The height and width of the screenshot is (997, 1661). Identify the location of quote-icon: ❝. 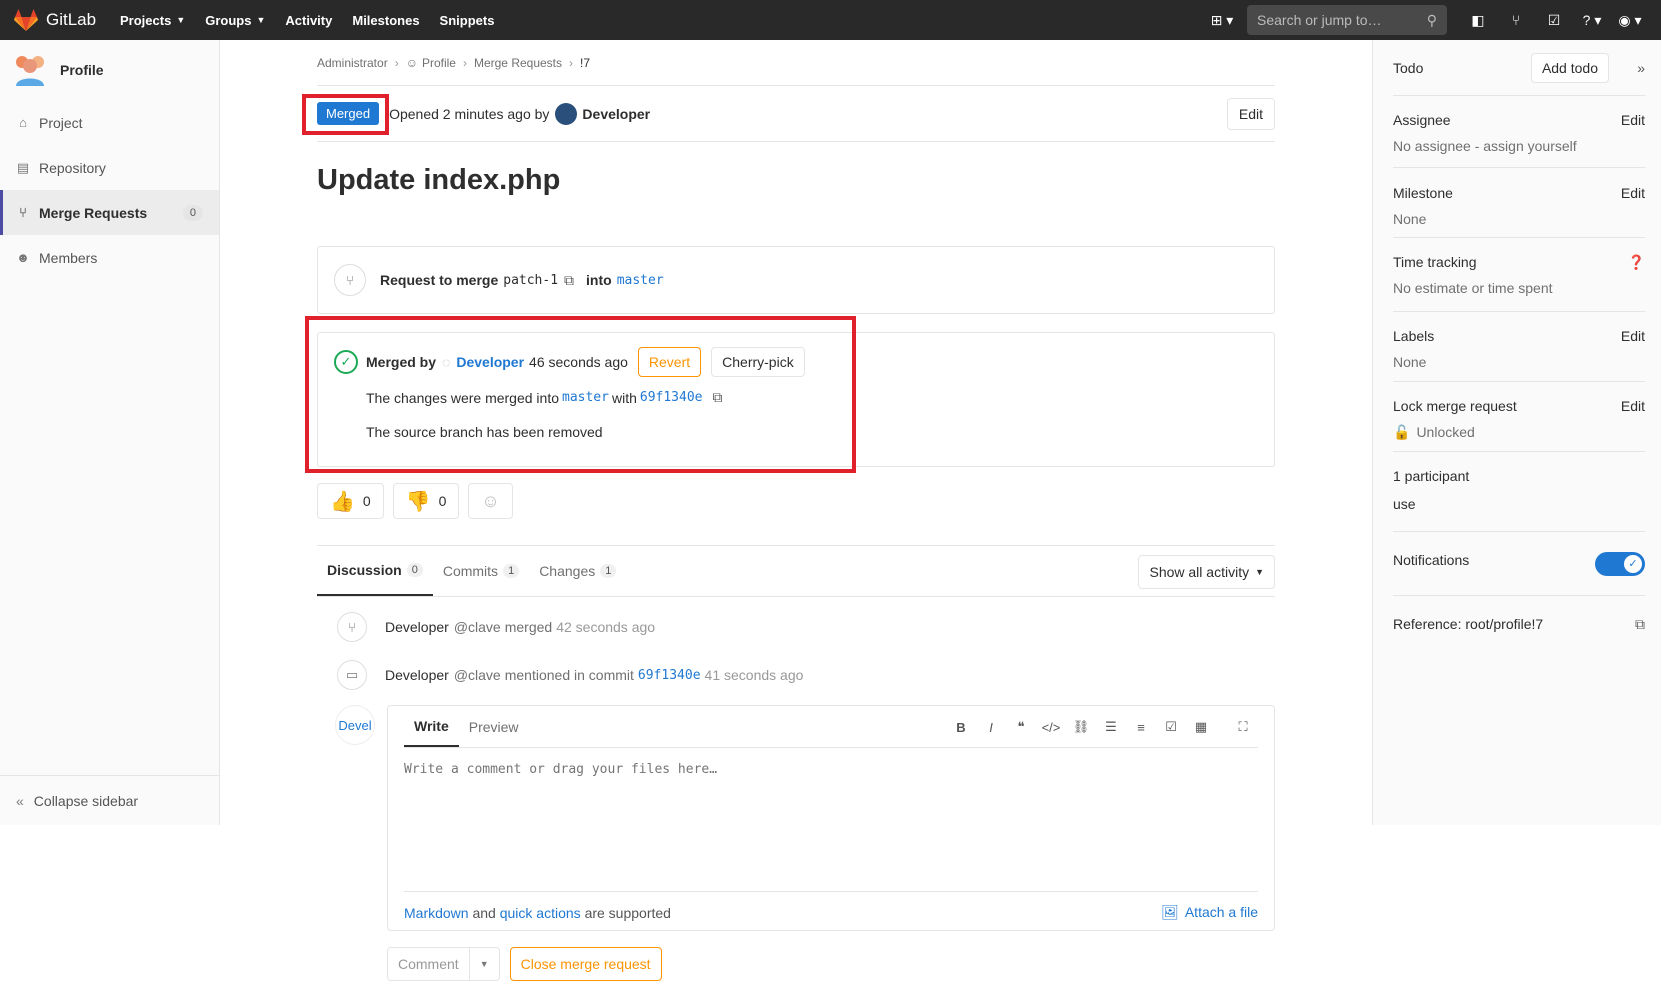
(1021, 727).